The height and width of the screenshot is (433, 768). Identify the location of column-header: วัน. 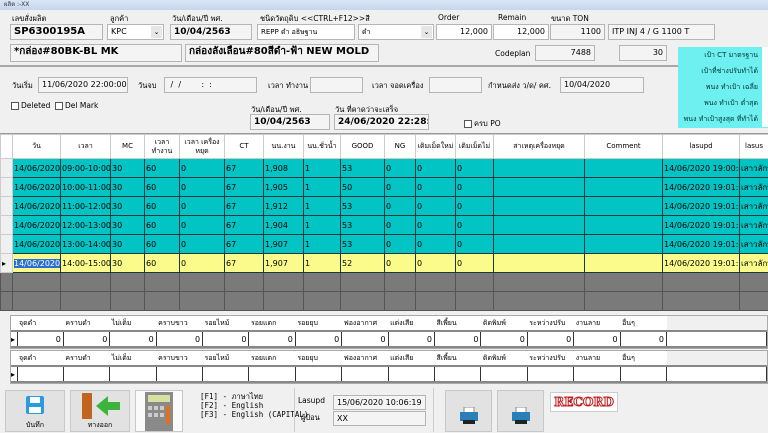
(37, 147).